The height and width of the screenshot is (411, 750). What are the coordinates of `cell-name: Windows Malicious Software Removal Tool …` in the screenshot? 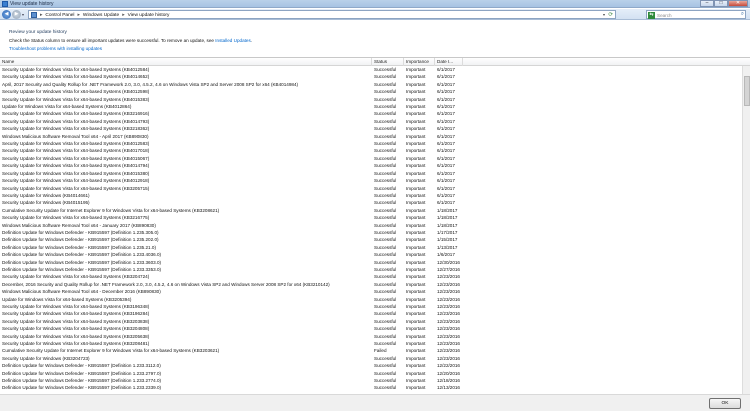 It's located at (81, 292).